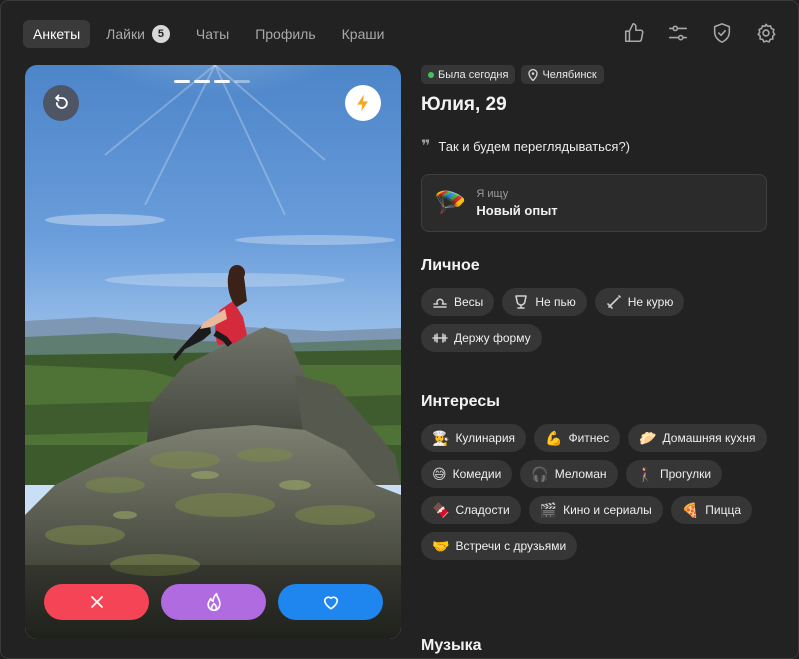 The height and width of the screenshot is (659, 799). Describe the element at coordinates (485, 438) in the screenshot. I see `chip-label: Кулинария` at that location.